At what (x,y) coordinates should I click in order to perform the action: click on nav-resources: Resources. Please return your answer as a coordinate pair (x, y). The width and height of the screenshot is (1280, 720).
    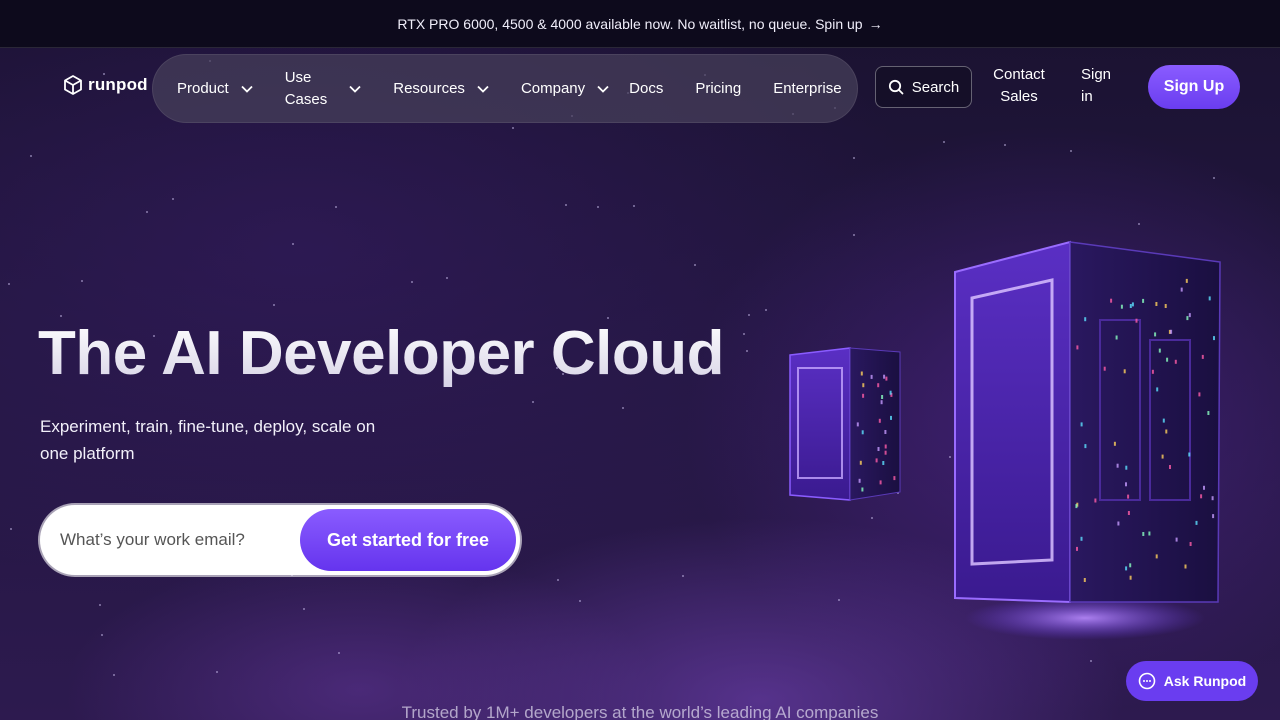
    Looking at the image, I should click on (441, 88).